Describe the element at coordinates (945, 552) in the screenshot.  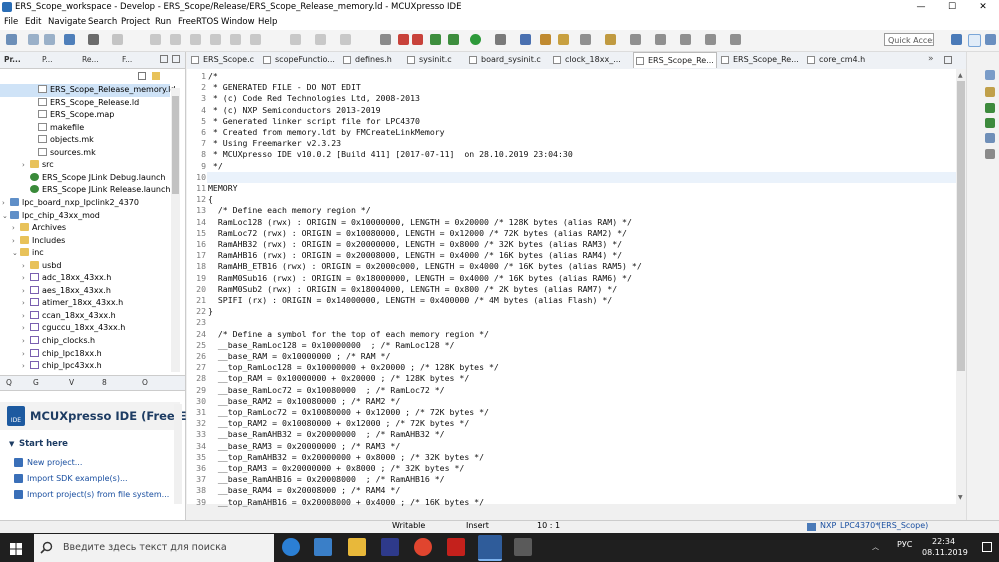
I see `clock-date: 08.11.2019` at that location.